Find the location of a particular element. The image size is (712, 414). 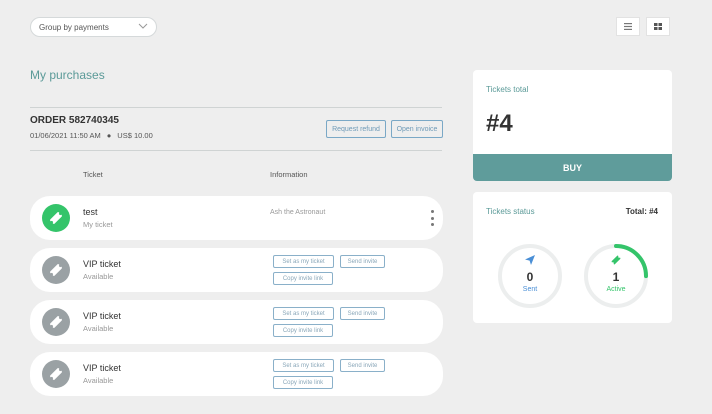

tickets-status-card: Tickets status Total: #4 0 Sent 1 Active is located at coordinates (572, 257).